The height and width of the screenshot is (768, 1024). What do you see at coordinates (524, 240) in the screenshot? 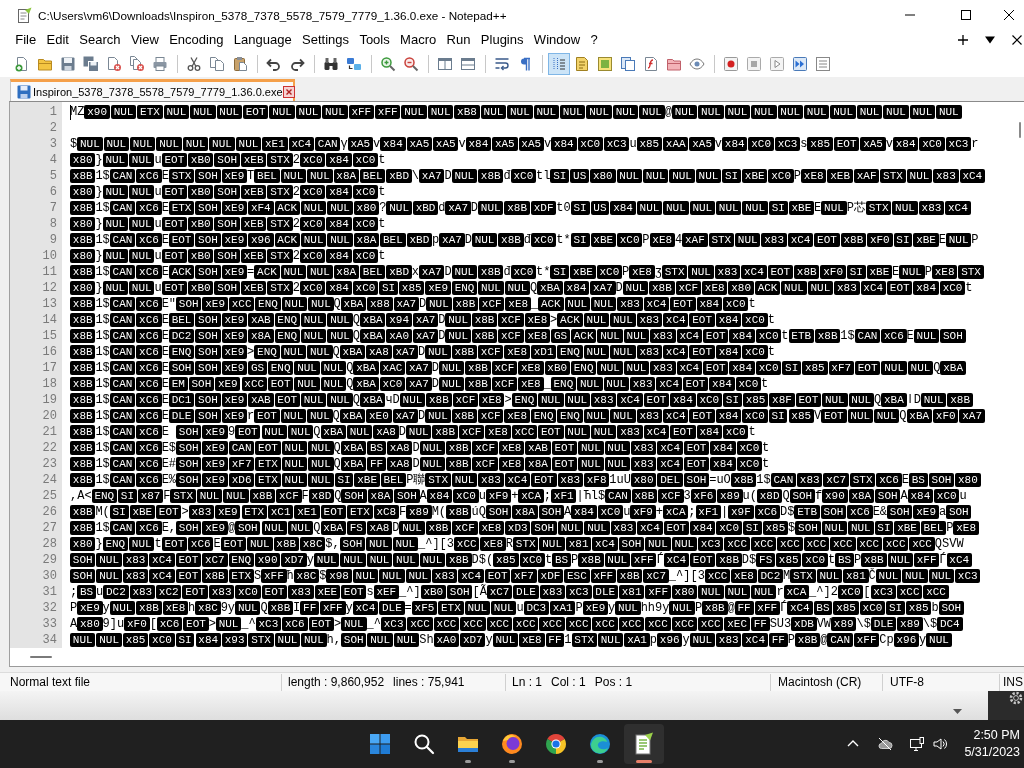
I see `code-line: x8B 1$ CAN xC6 E EOT SOH xE9 x96 ACK NUL NUL x8A BEL xBD p xA7 D NUL x8B đ xC0 t* SI xBE xC0 P xE8 4 xAF STX NUL x83 xC4 EOT x8B xF0 SI xBE E NUL P` at bounding box center [524, 240].